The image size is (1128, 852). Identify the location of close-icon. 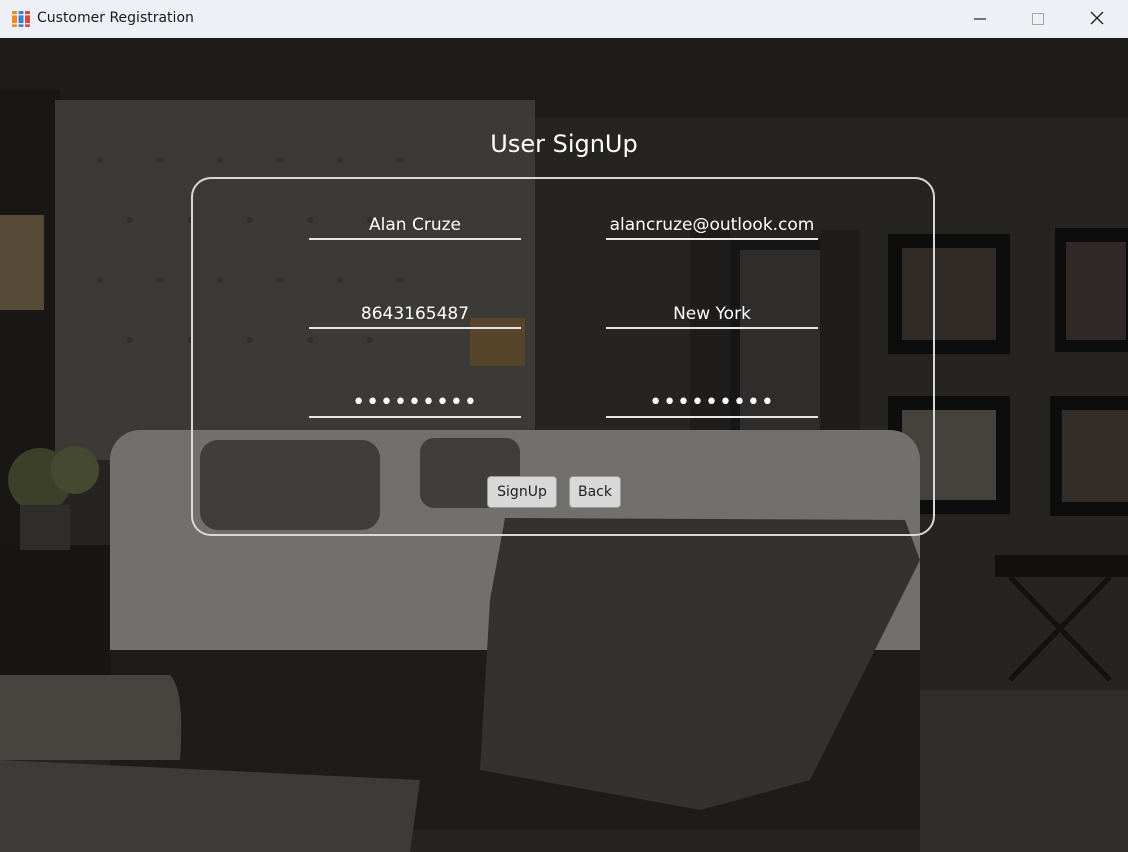
(1097, 19).